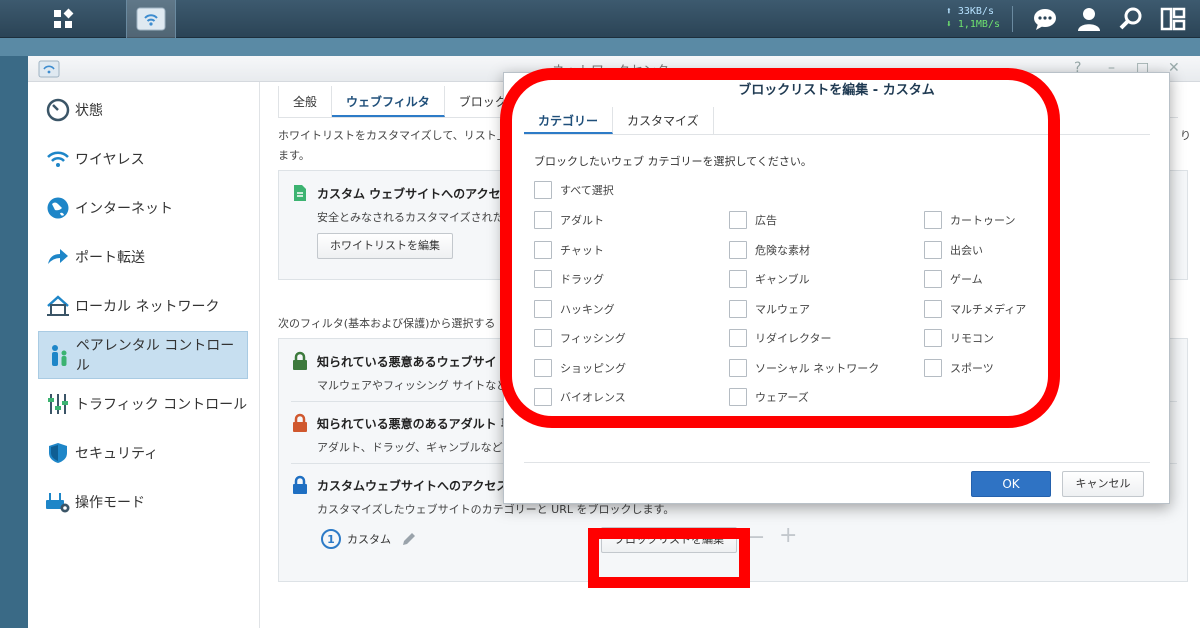 The width and height of the screenshot is (1200, 628). Describe the element at coordinates (415, 193) in the screenshot. I see `whitelist-heading-text: カスタム ウェブサイトへのアクセス` at that location.